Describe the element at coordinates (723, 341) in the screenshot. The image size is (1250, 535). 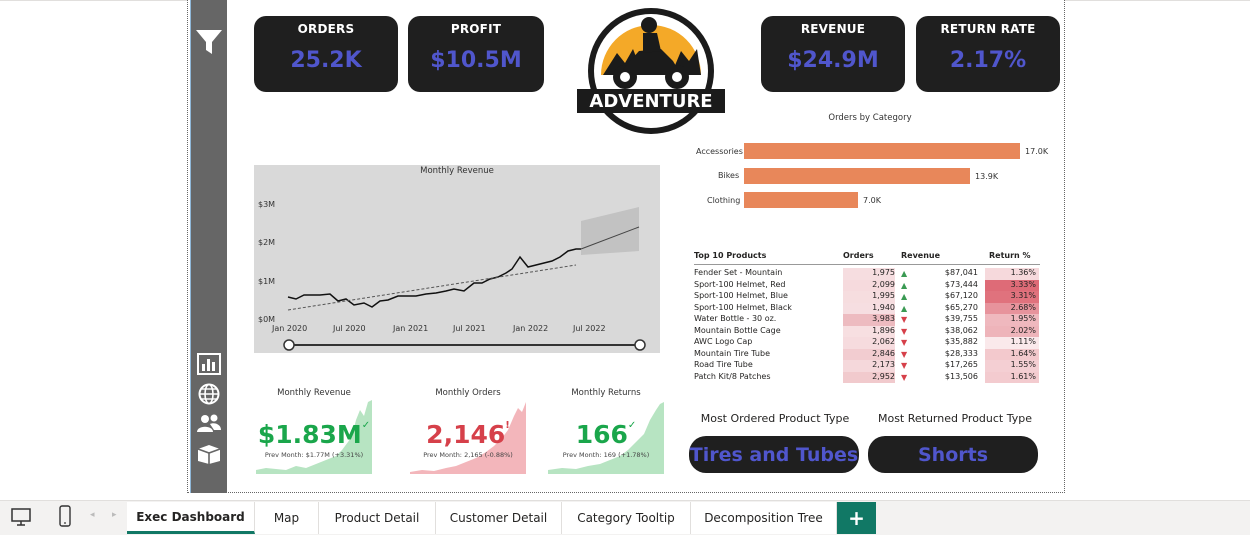
I see `product-name: AWC Logo Cap` at that location.